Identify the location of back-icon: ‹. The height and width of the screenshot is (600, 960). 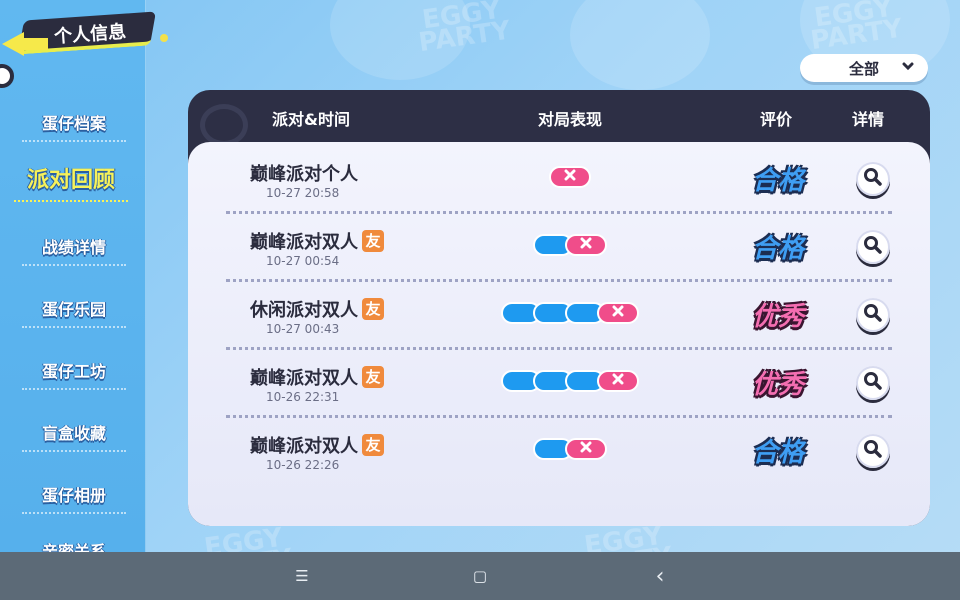
(660, 576).